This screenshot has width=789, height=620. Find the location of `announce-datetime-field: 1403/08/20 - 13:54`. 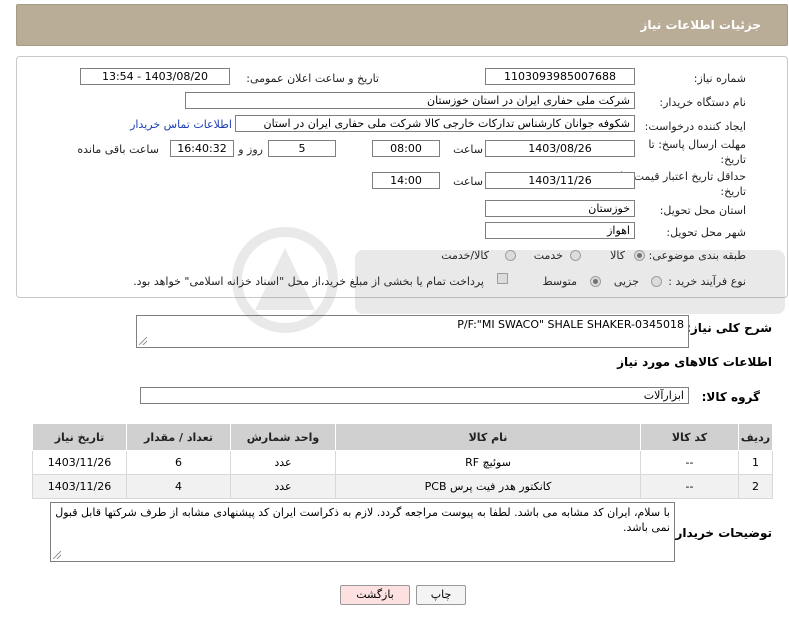

announce-datetime-field: 1403/08/20 - 13:54 is located at coordinates (155, 76).